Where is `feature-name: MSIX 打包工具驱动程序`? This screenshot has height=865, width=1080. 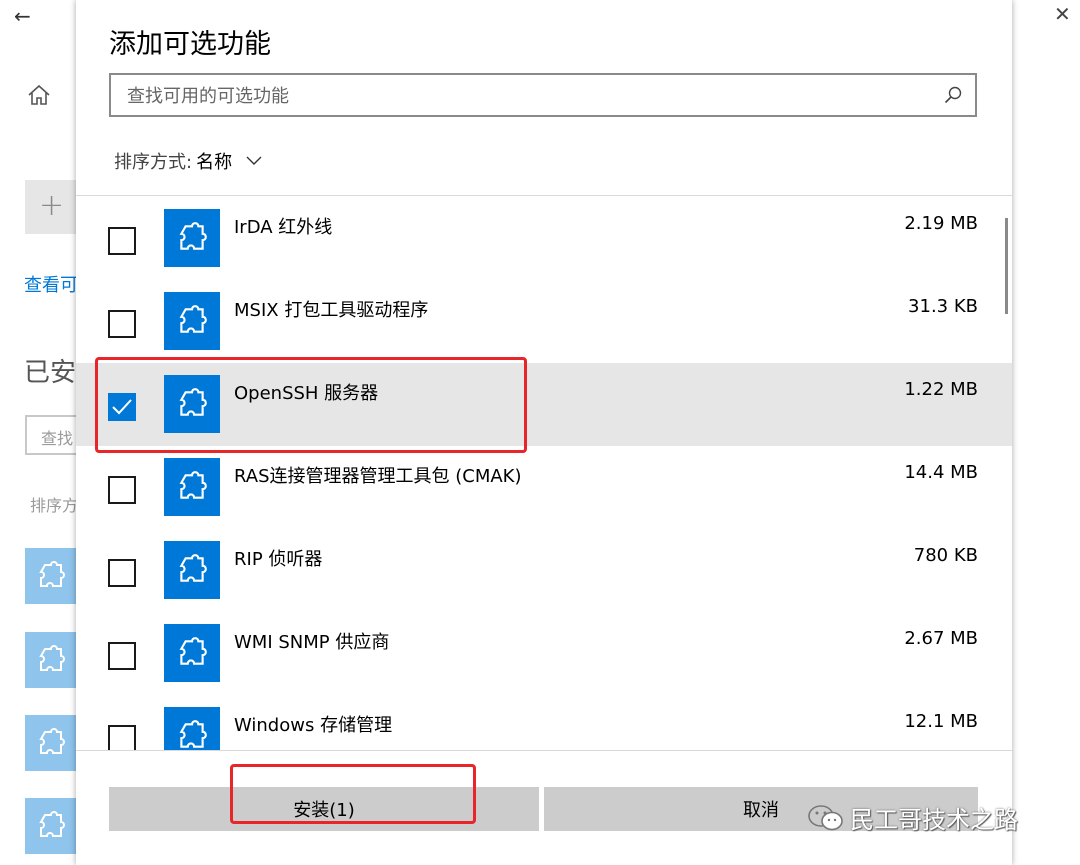
feature-name: MSIX 打包工具驱动程序 is located at coordinates (331, 310).